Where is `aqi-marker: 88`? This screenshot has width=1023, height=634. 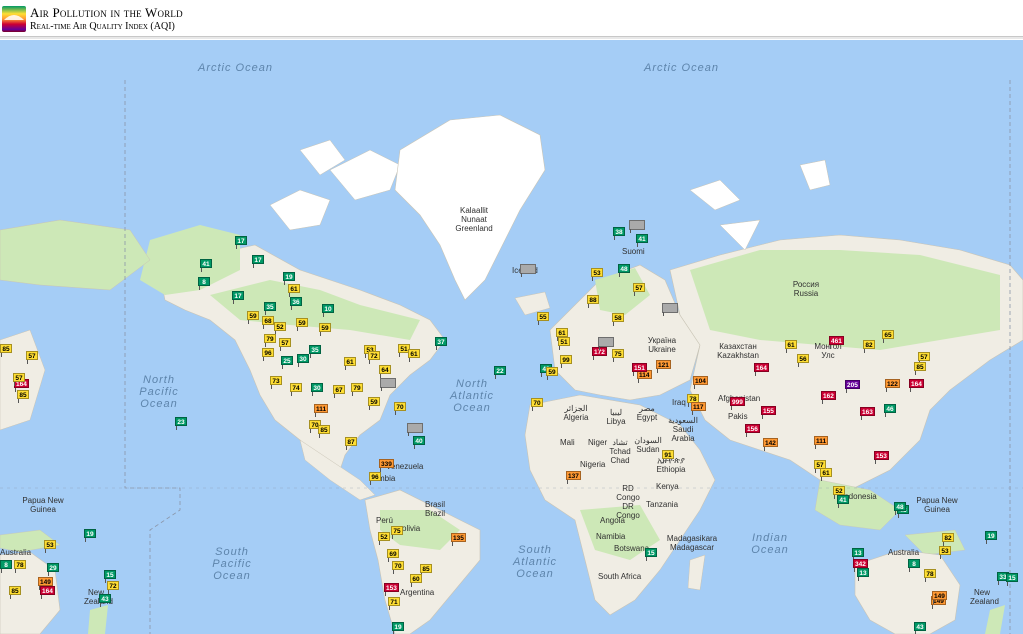
aqi-marker: 88 is located at coordinates (593, 301).